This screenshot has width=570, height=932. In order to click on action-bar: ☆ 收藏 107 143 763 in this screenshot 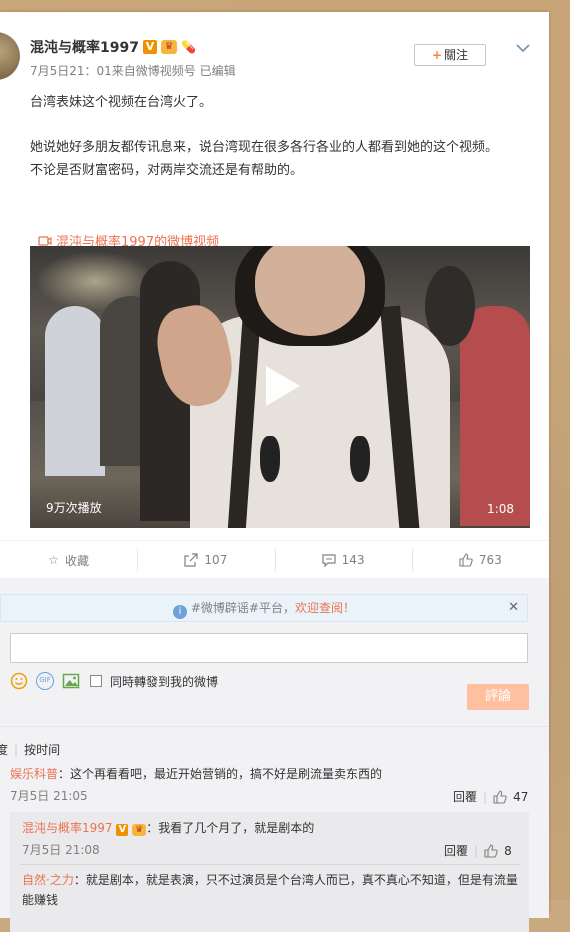, I will do `click(274, 559)`.